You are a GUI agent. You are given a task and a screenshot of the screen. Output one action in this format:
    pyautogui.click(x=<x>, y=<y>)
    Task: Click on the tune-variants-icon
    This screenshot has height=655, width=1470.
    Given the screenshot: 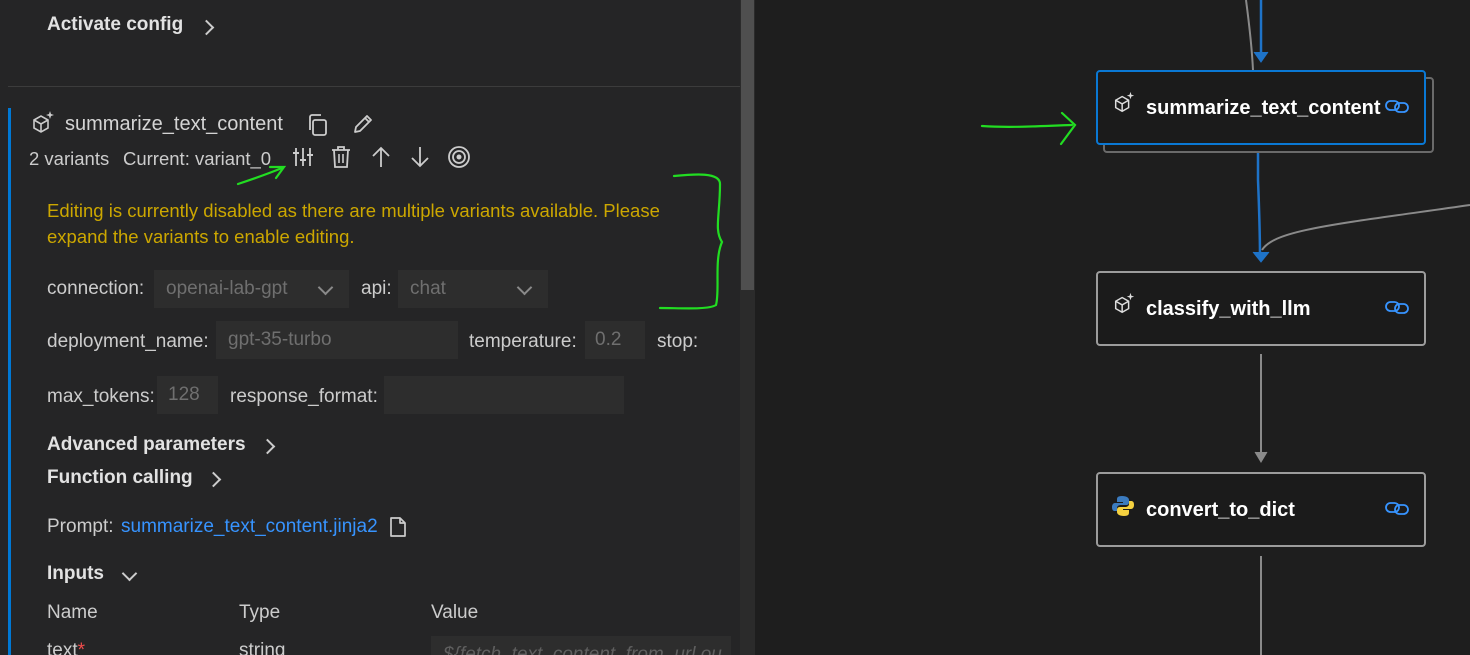 What is the action you would take?
    pyautogui.click(x=303, y=157)
    